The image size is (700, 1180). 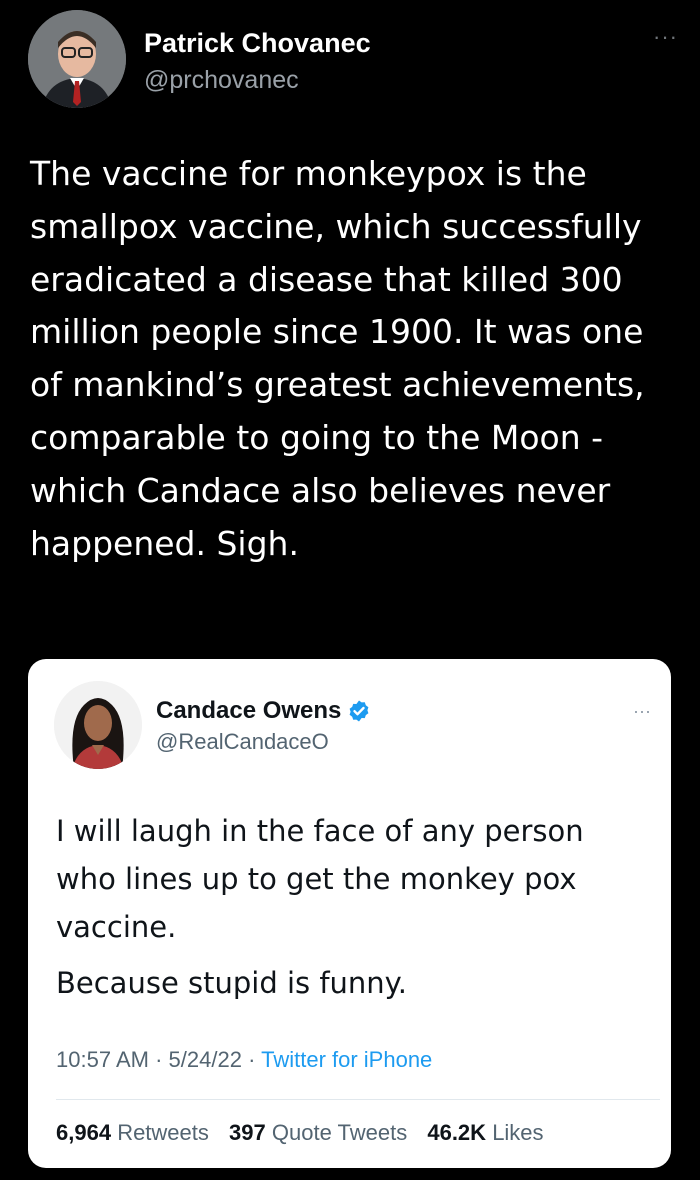 What do you see at coordinates (163, 1132) in the screenshot?
I see `retweets-label: Retweets` at bounding box center [163, 1132].